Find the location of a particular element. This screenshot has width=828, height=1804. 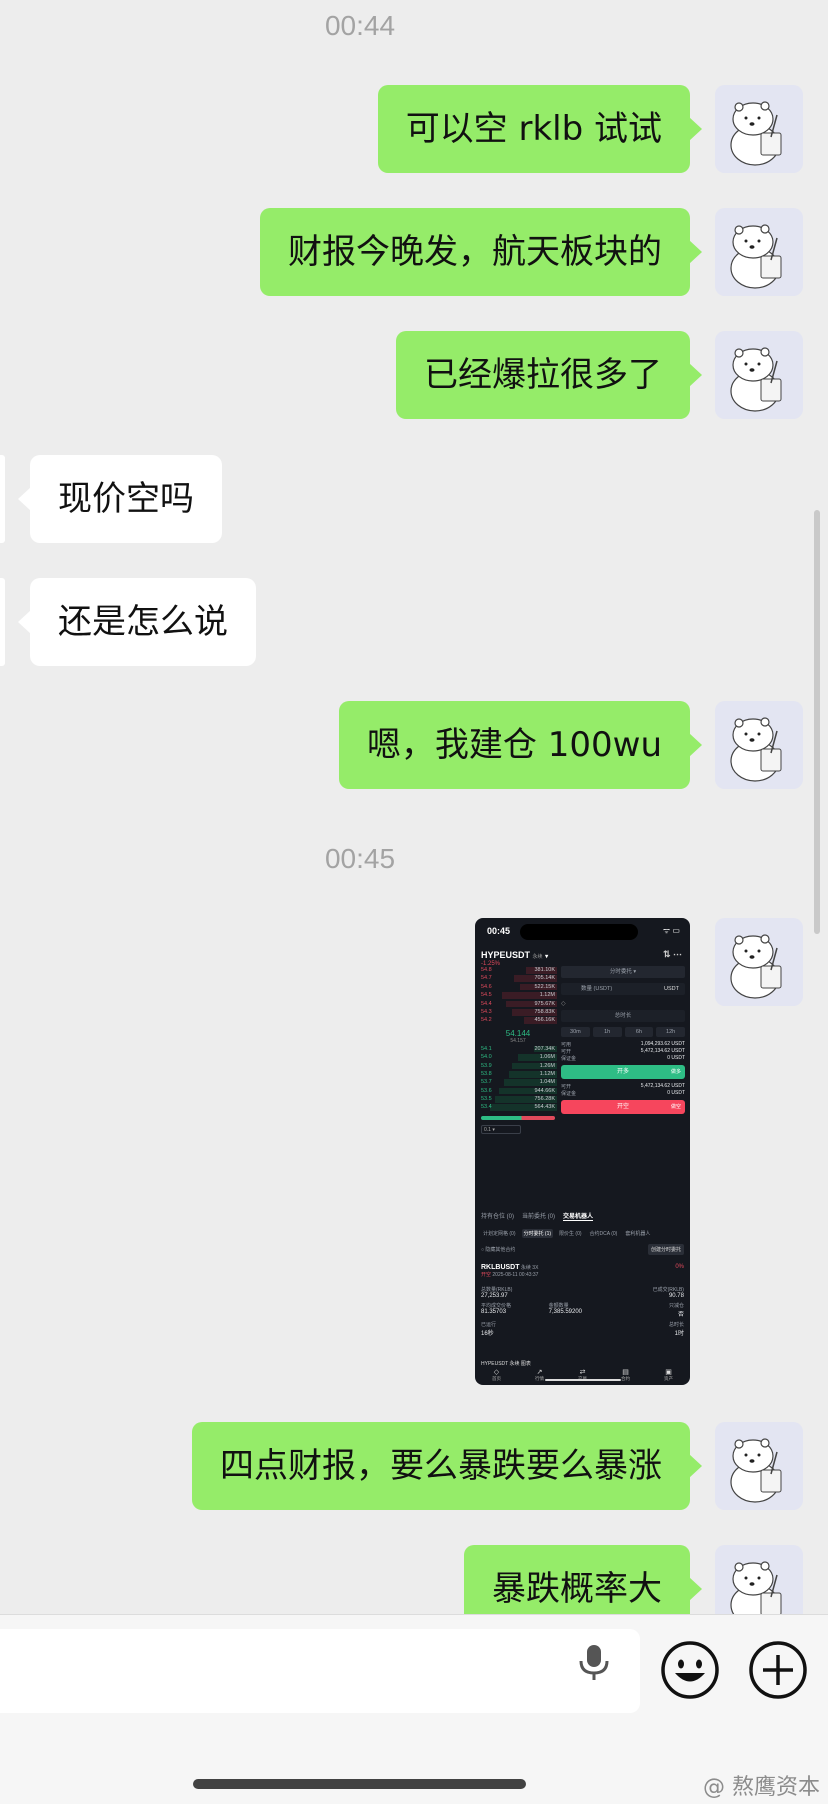

ask-qty: 522.15K is located at coordinates (545, 986).